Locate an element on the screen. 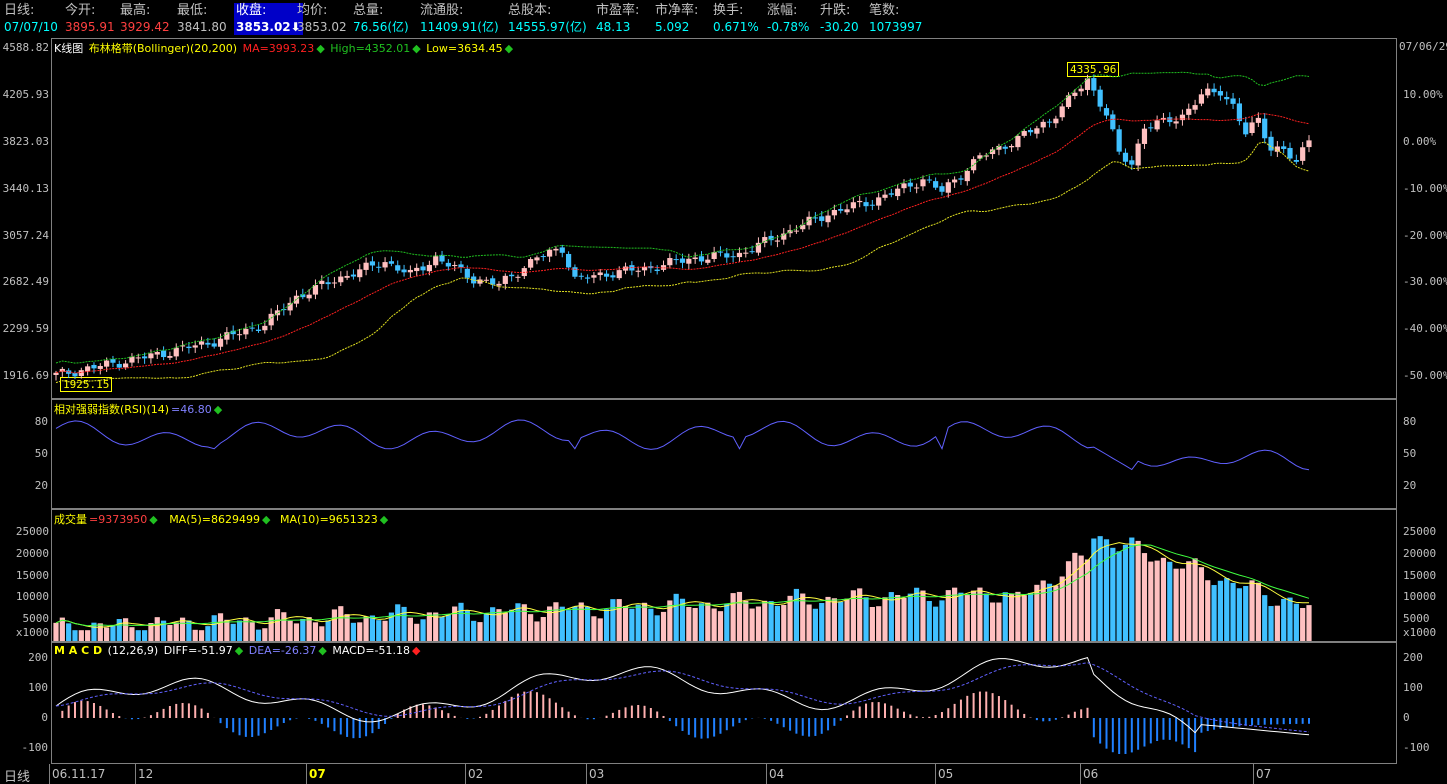 The height and width of the screenshot is (784, 1447). period-label: 日线 is located at coordinates (17, 775).